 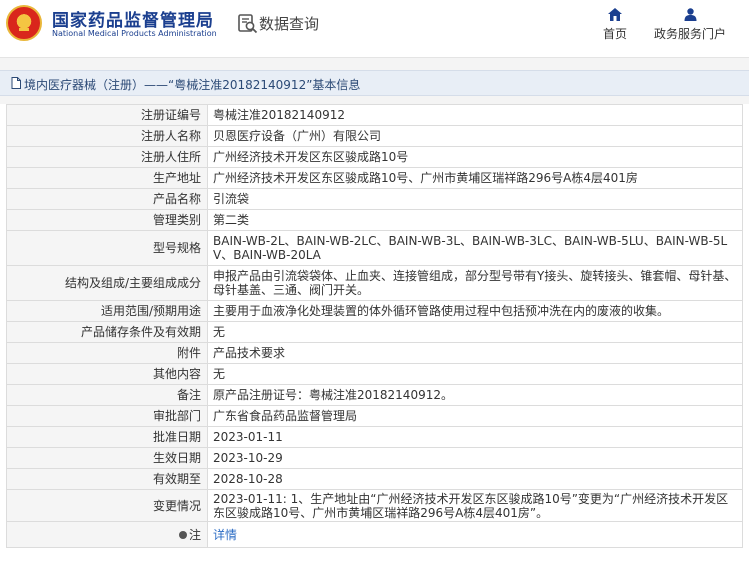 I want to click on table-row: 生效日期 2023-10-29, so click(x=374, y=458).